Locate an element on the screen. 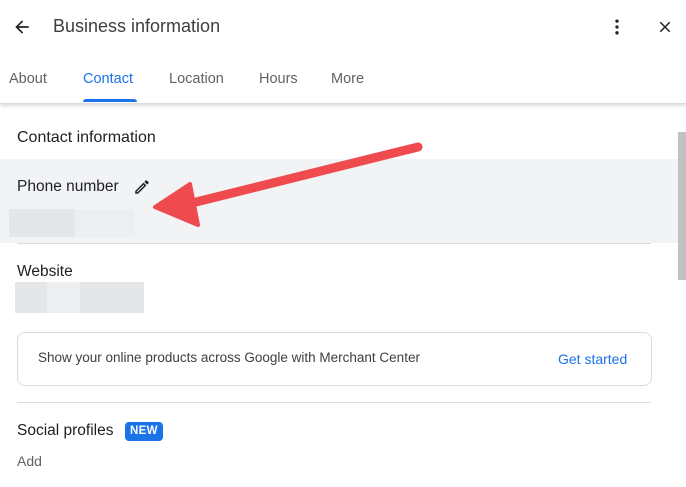 This screenshot has height=487, width=686. close-icon is located at coordinates (665, 27).